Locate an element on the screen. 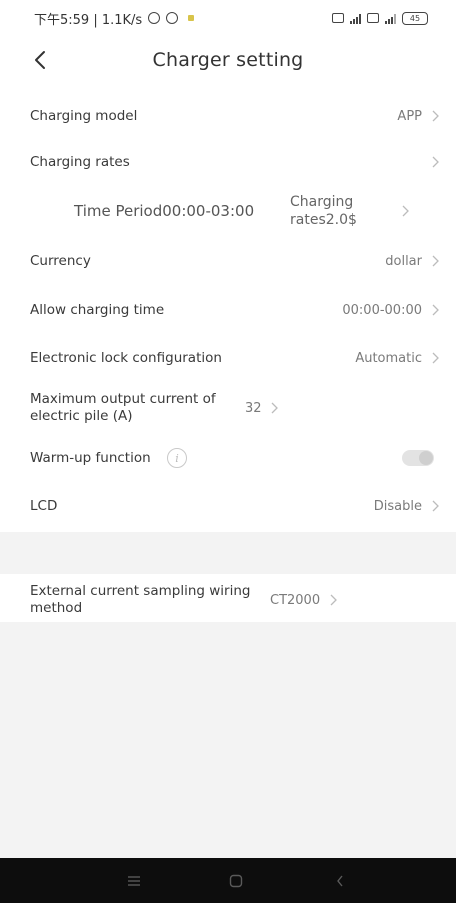 This screenshot has height=903, width=456. chevron-left-icon is located at coordinates (40, 60).